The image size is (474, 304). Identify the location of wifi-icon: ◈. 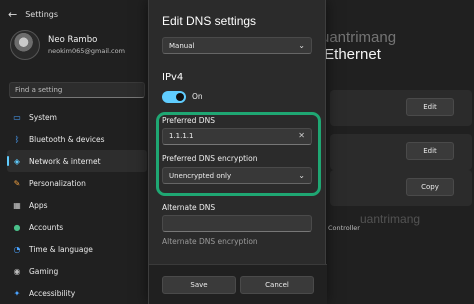
(17, 161).